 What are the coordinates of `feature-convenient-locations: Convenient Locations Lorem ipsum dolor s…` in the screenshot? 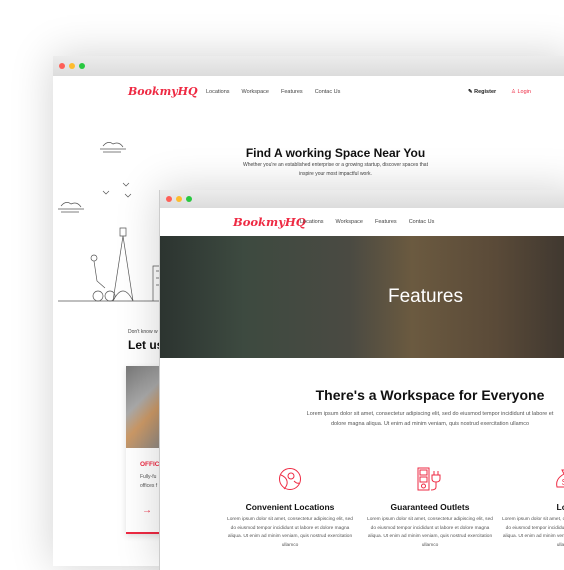 It's located at (290, 508).